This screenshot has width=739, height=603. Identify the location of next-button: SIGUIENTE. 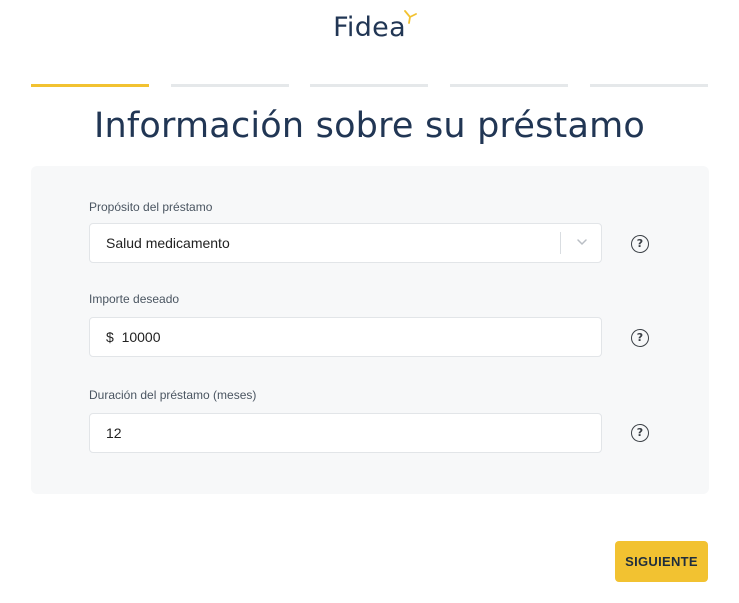
(661, 561).